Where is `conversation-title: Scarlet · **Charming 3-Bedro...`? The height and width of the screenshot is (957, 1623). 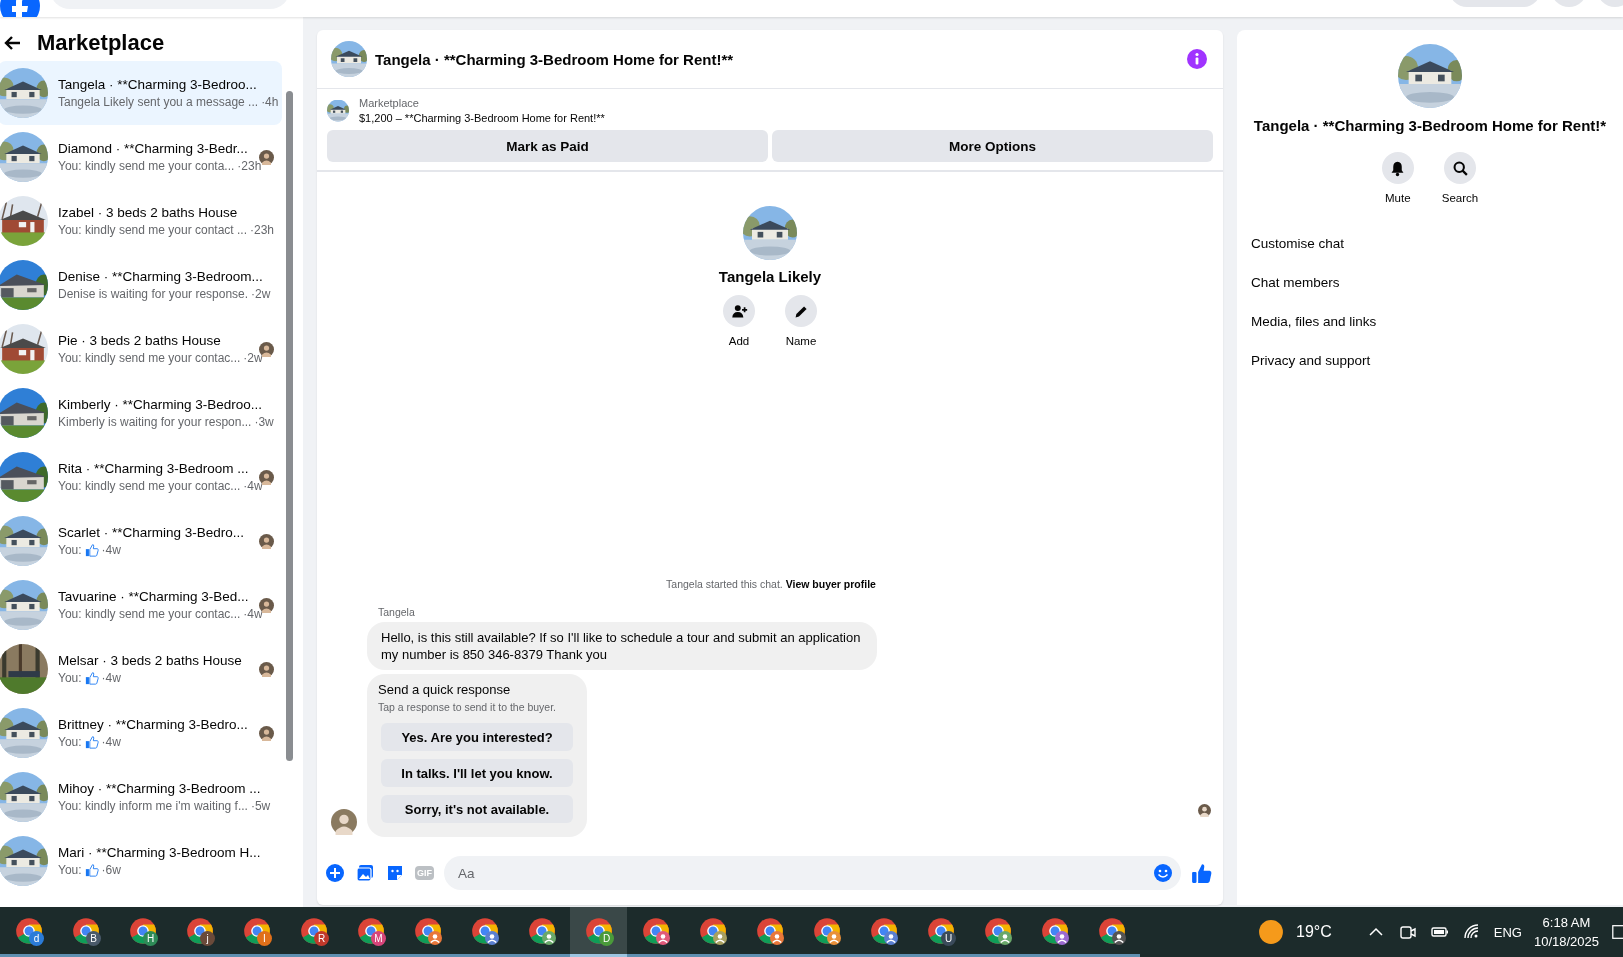 conversation-title: Scarlet · **Charming 3-Bedro... is located at coordinates (152, 532).